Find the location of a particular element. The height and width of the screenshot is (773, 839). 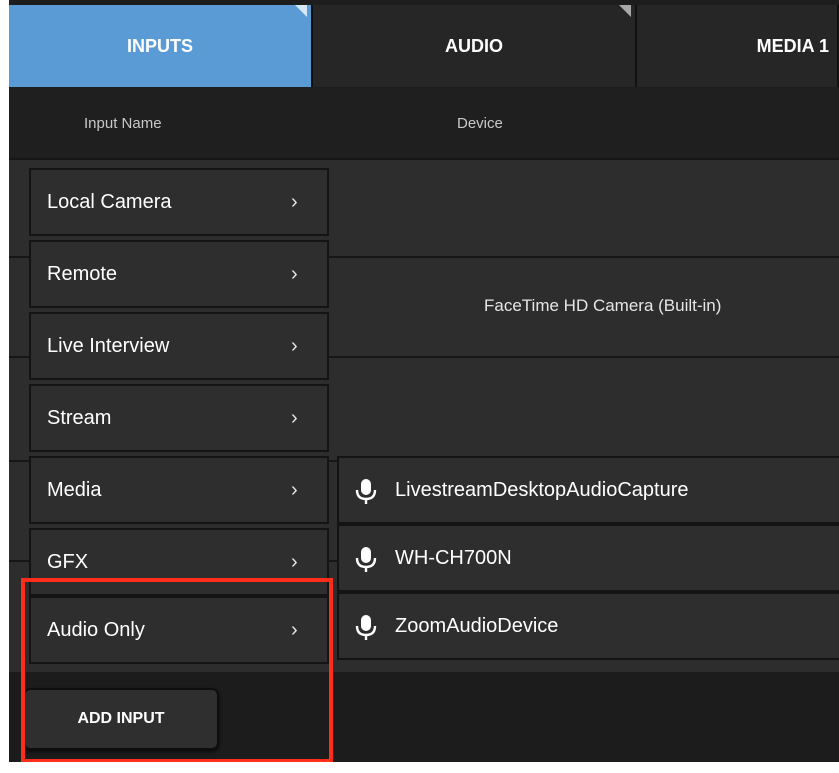

menu-item-gfx: GFX › is located at coordinates (179, 562).